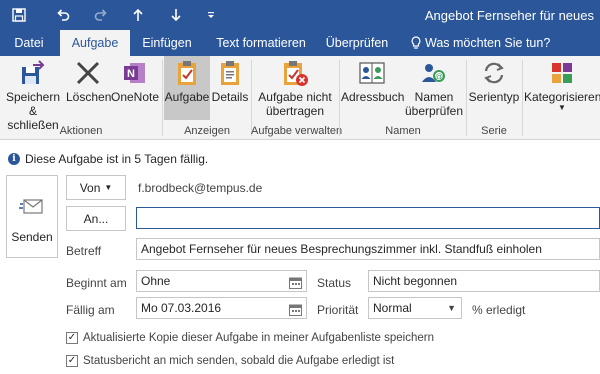 This screenshot has width=600, height=374. Describe the element at coordinates (211, 15) in the screenshot. I see `customize-quick-access-icon` at that location.